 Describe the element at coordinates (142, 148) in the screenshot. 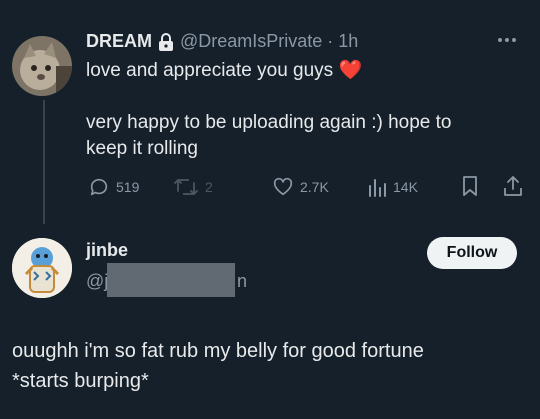

I see `tweet-line-3: keep it rolling` at that location.